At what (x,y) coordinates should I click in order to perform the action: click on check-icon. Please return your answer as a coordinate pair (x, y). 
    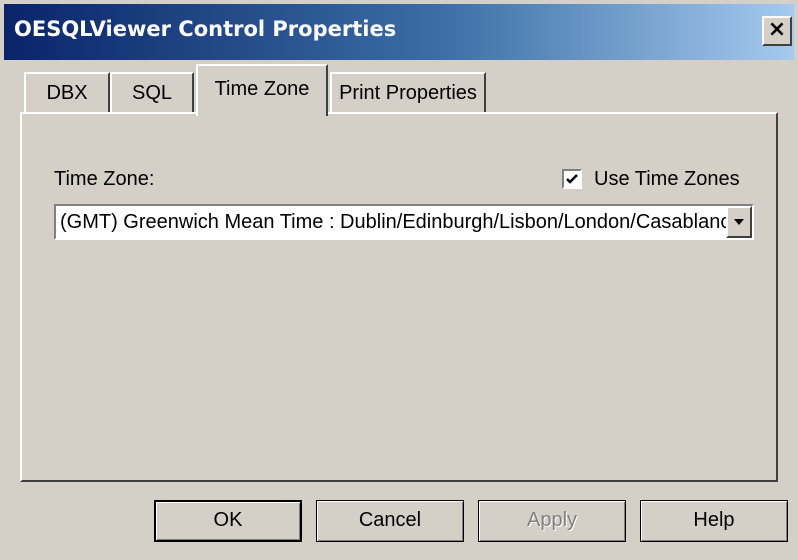
    Looking at the image, I should click on (572, 179).